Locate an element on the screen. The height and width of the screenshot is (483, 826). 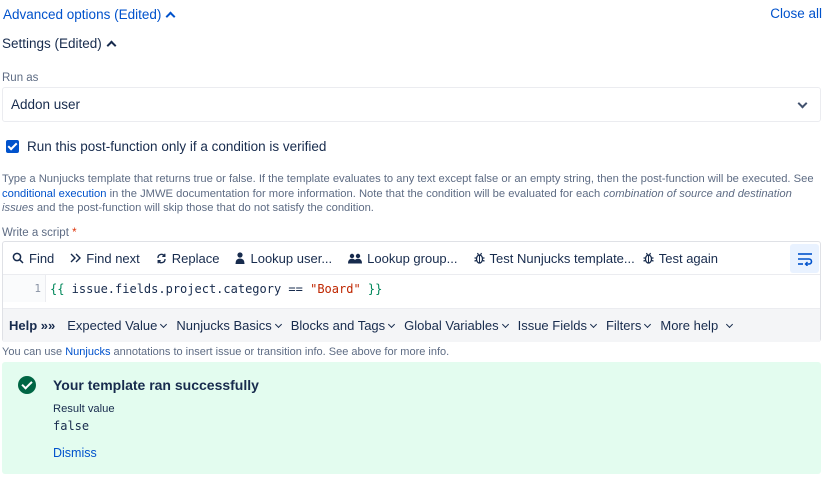
help-menu-label: Issue Fields is located at coordinates (552, 325).